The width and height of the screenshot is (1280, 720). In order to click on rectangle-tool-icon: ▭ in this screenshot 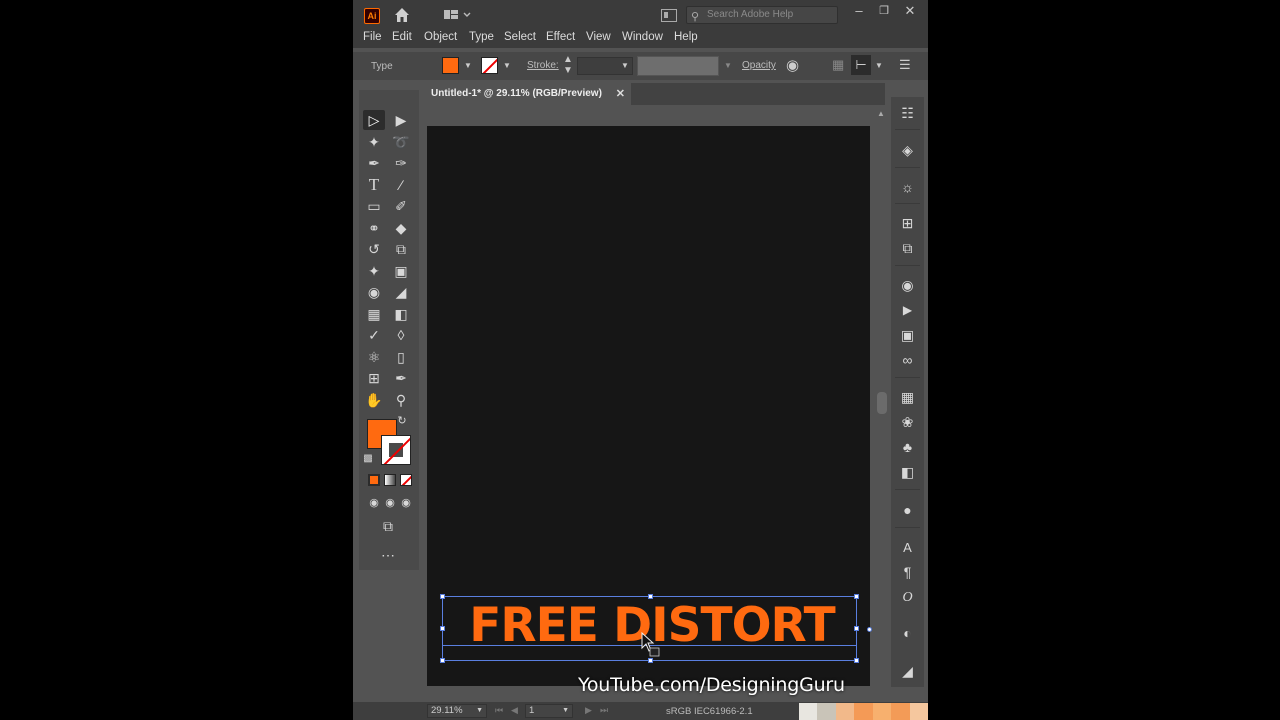, I will do `click(374, 206)`.